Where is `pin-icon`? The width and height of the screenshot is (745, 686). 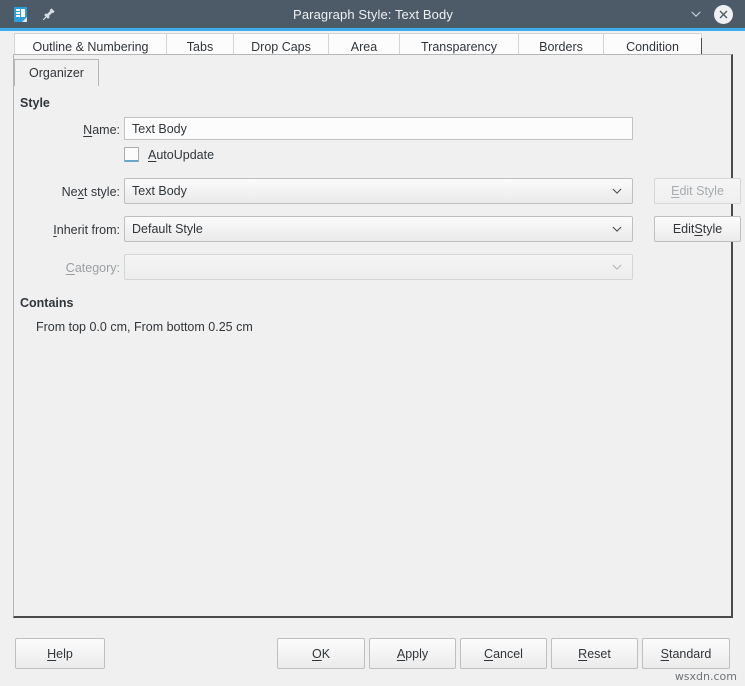 pin-icon is located at coordinates (49, 14).